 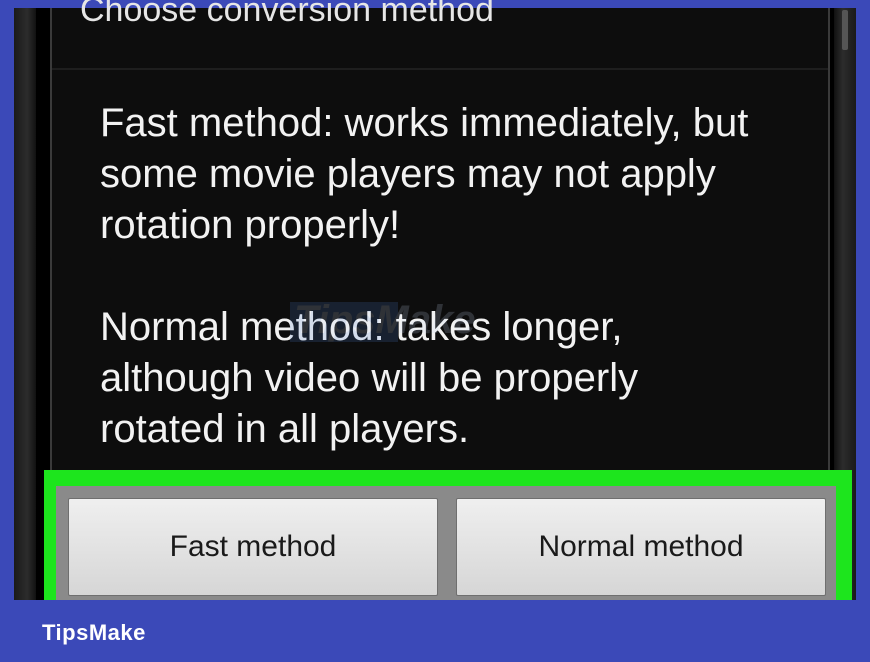 What do you see at coordinates (385, 320) in the screenshot?
I see `watermark-text: TipsMake` at bounding box center [385, 320].